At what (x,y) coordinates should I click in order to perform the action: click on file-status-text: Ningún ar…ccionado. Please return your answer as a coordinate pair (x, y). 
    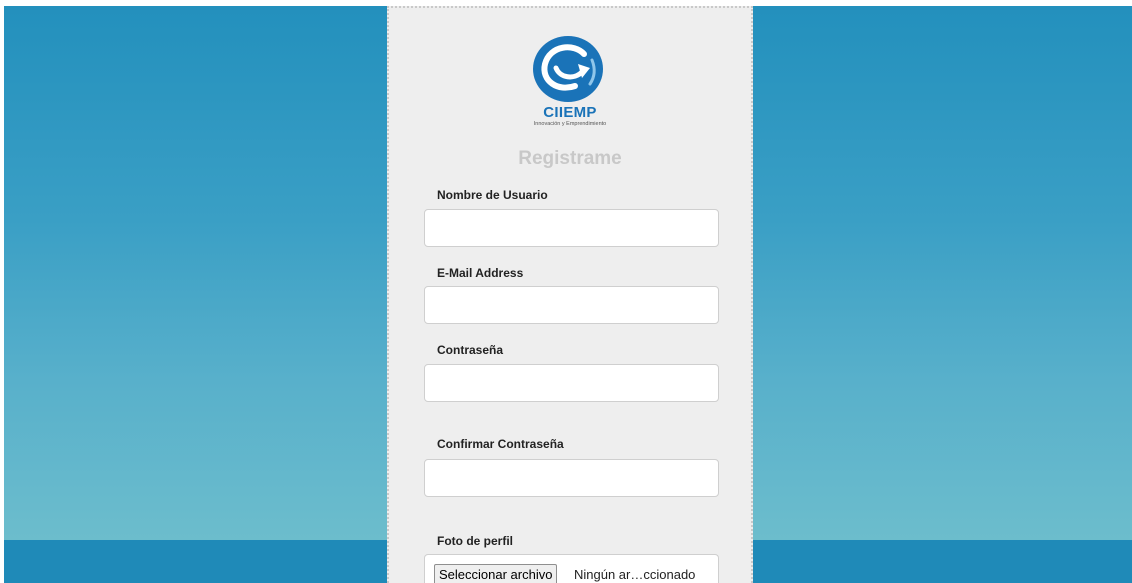
    Looking at the image, I should click on (635, 574).